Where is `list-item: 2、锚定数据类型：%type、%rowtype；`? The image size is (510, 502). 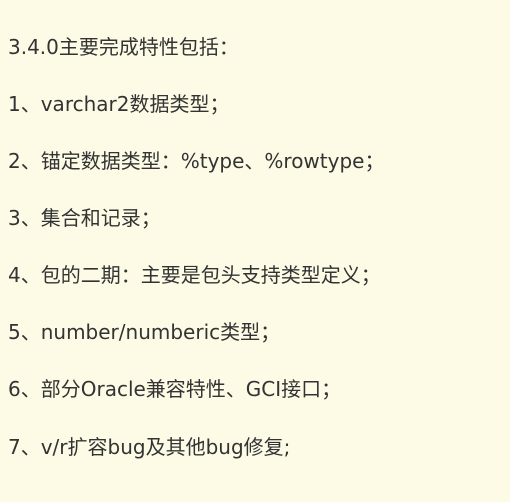
list-item: 2、锚定数据类型：%type、%rowtype； is located at coordinates (196, 161).